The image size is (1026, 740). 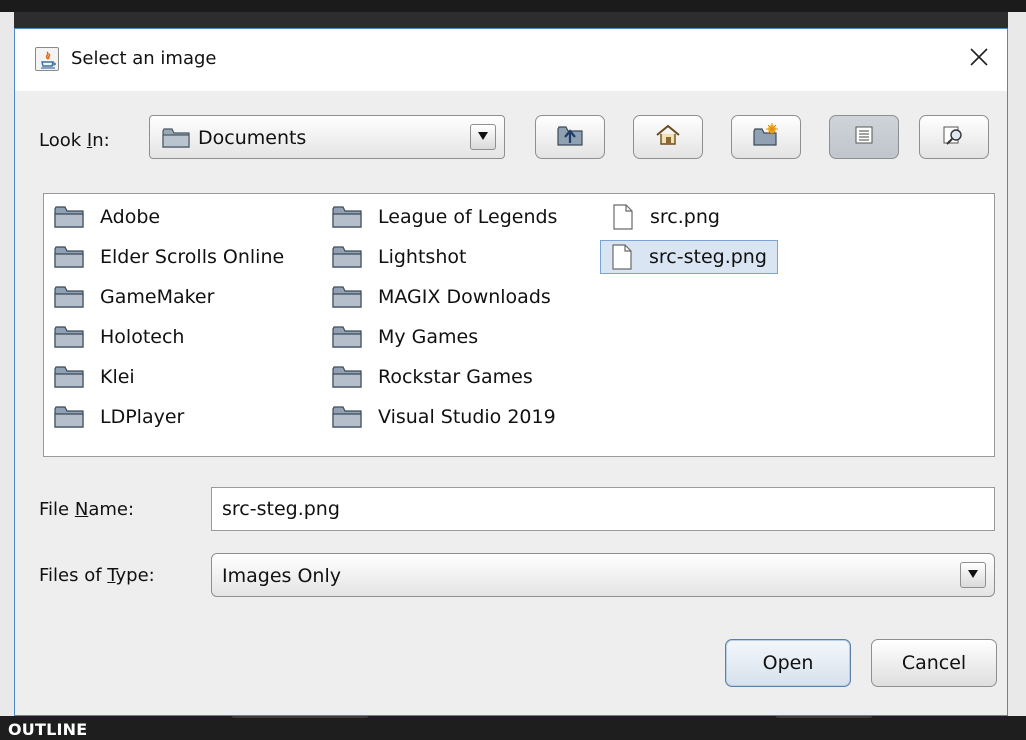 What do you see at coordinates (87, 509) in the screenshot?
I see `file-name-label: File Name:` at bounding box center [87, 509].